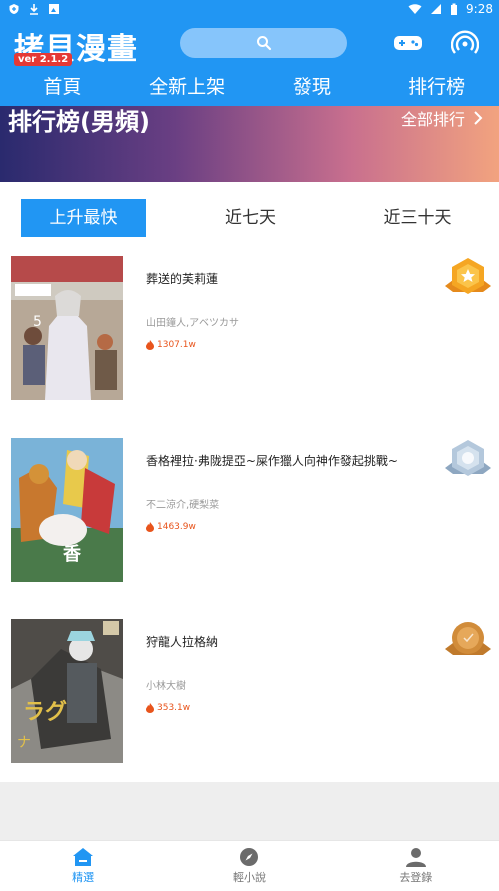 This screenshot has height=891, width=499. I want to click on heat-text: 1307.1w, so click(176, 345).